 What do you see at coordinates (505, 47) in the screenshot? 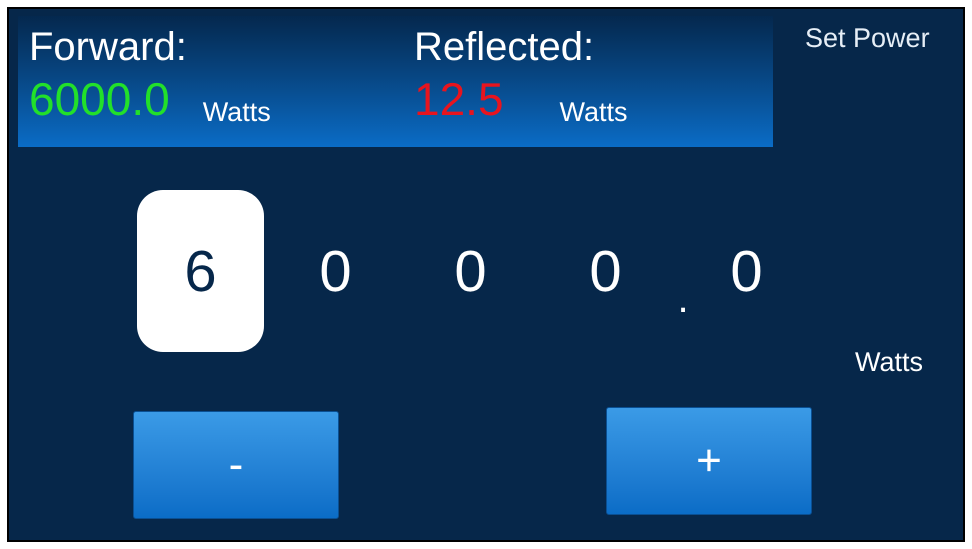
I see `reading-label: Reflected:` at bounding box center [505, 47].